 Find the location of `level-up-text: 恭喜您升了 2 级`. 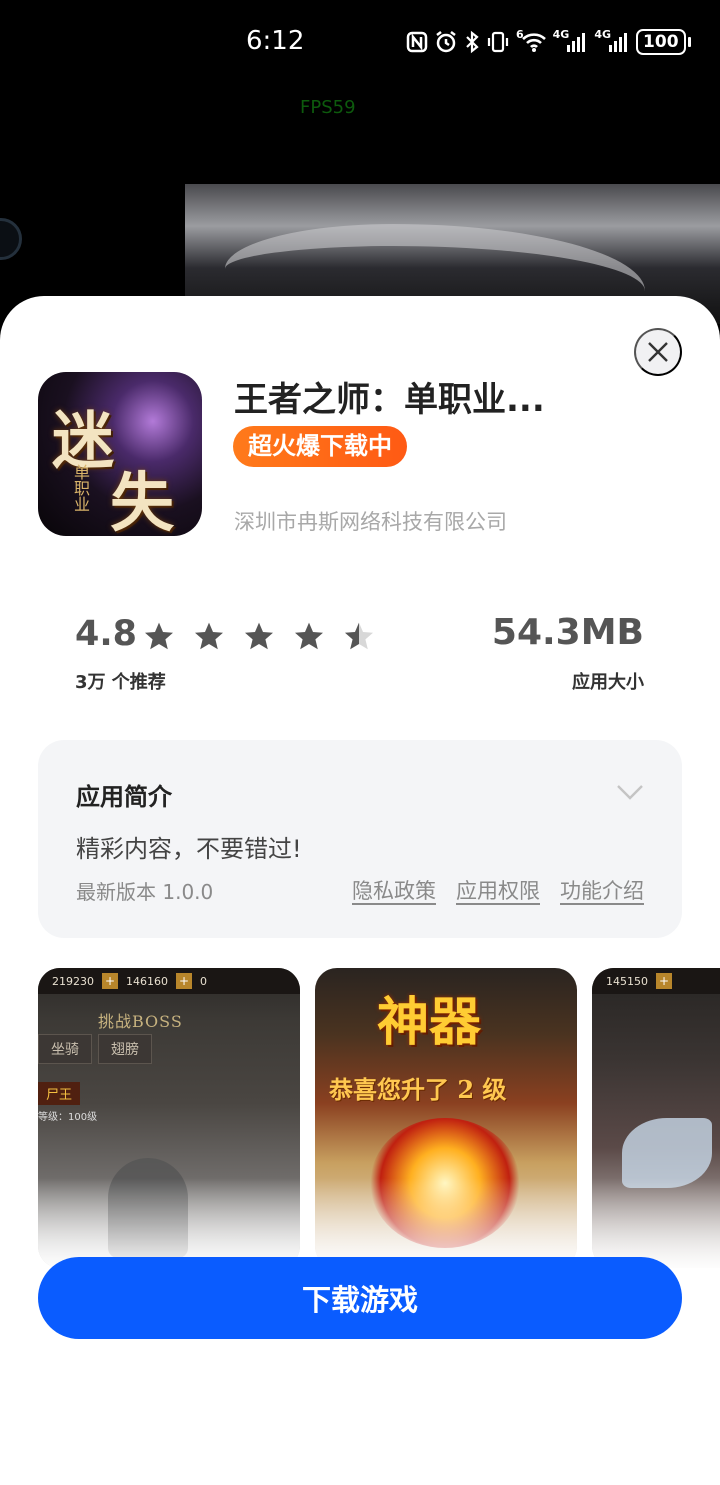

level-up-text: 恭喜您升了 2 级 is located at coordinates (418, 1089).